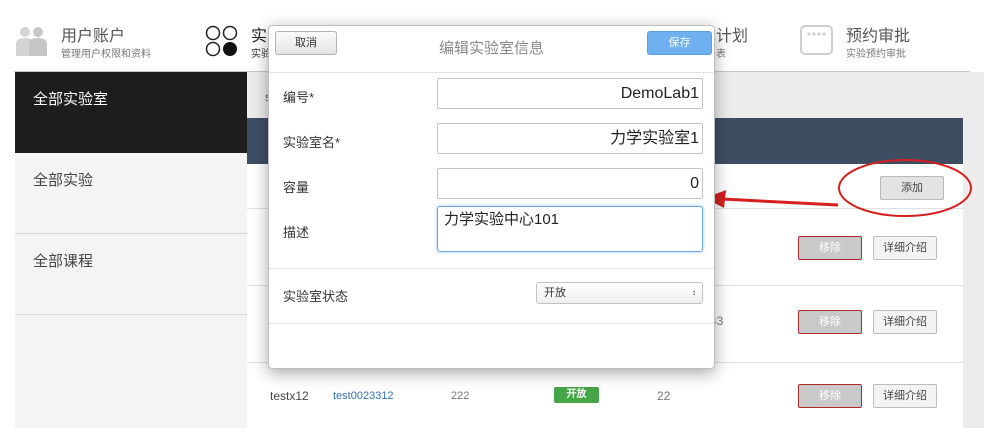 This screenshot has width=984, height=428. I want to click on nav-labs-title: 实, so click(259, 36).